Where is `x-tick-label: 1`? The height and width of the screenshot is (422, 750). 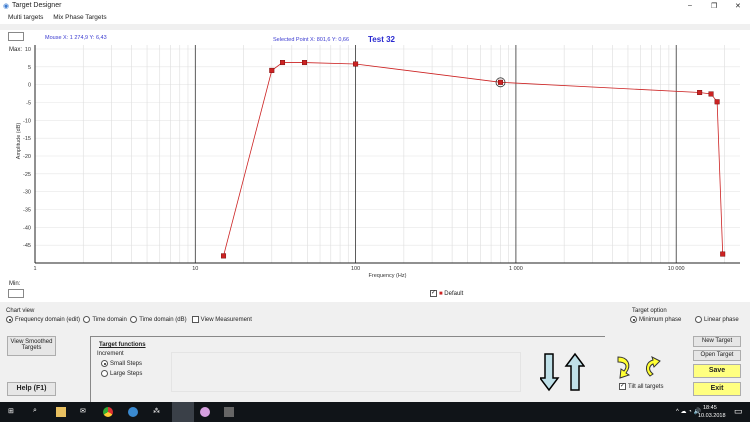 x-tick-label: 1 is located at coordinates (34, 269).